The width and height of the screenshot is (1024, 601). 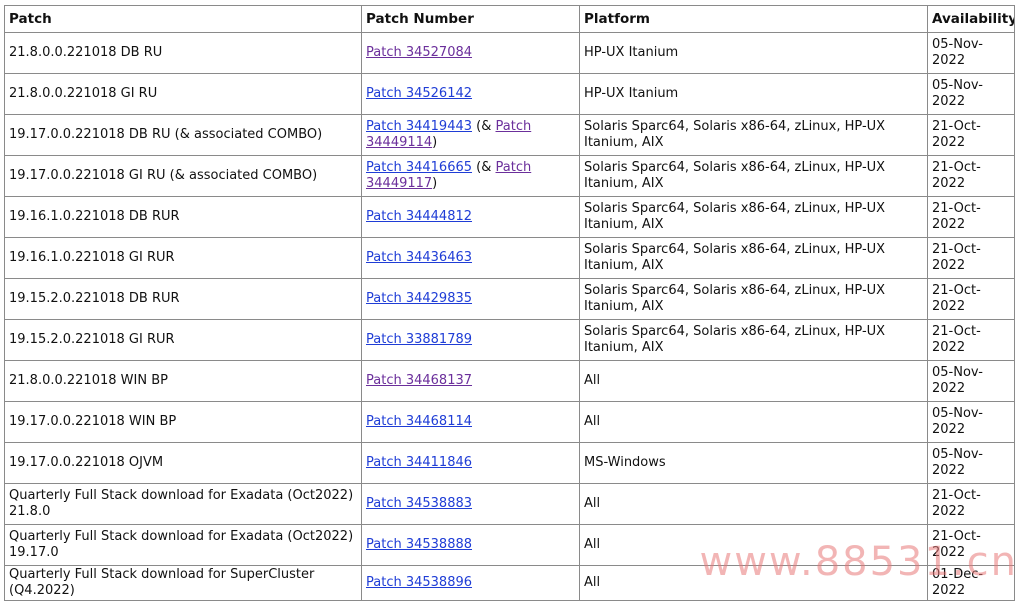 What do you see at coordinates (419, 582) in the screenshot?
I see `patch-link: Patch 34538896` at bounding box center [419, 582].